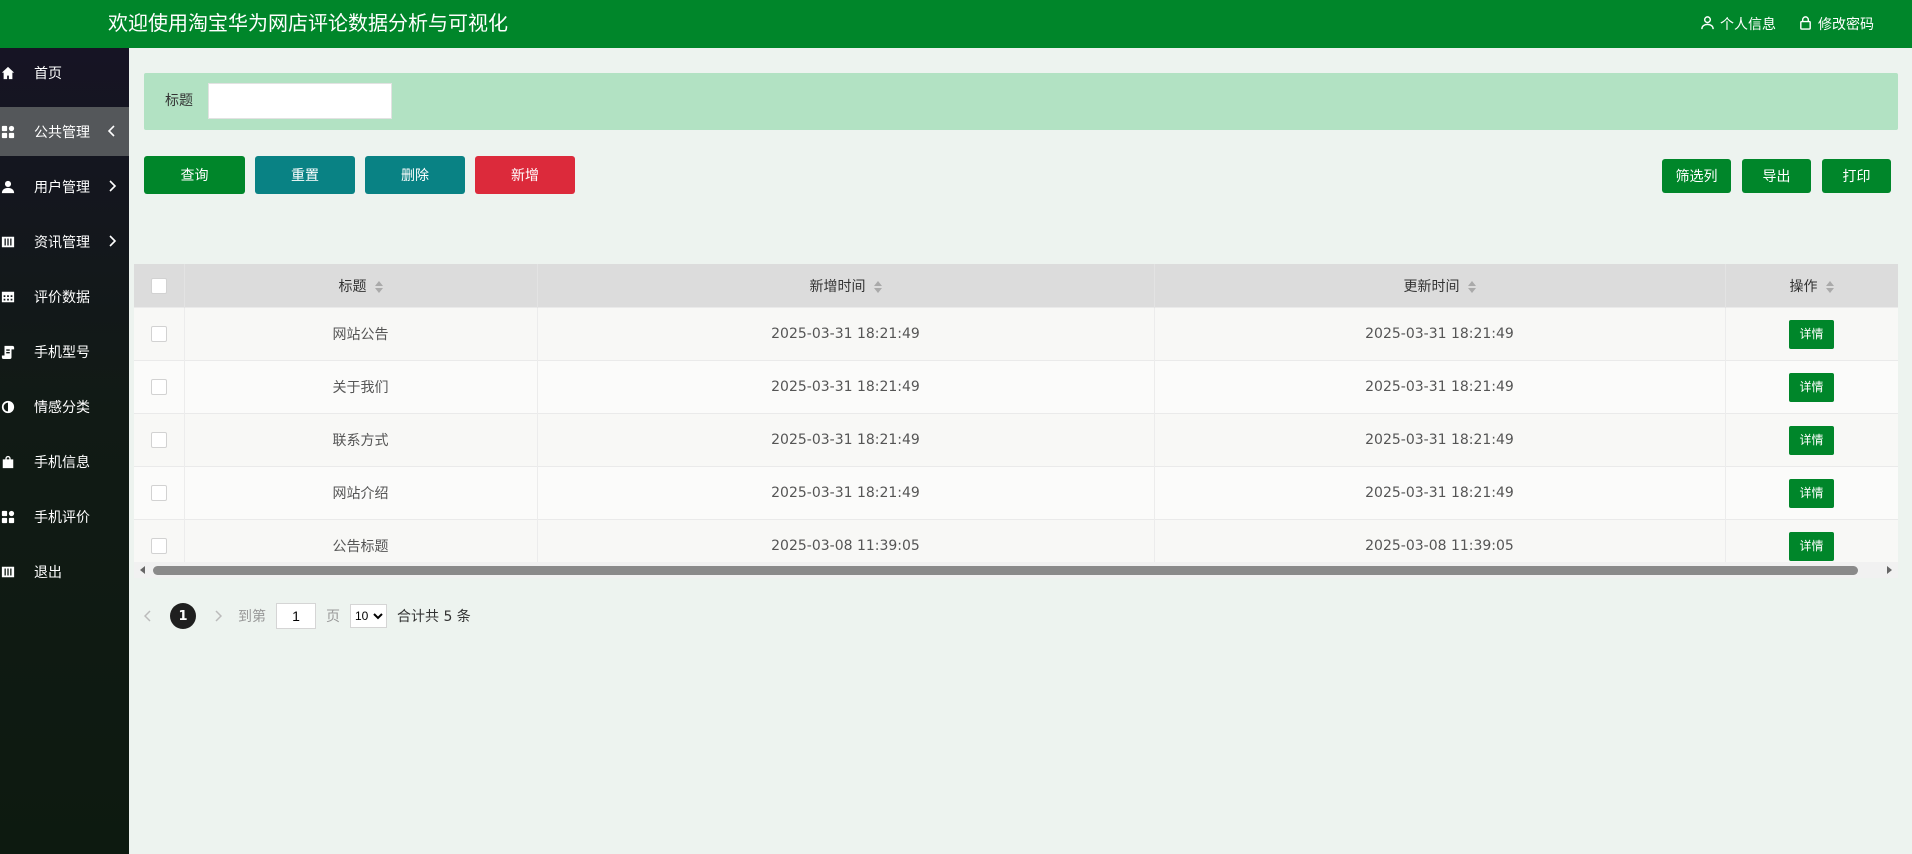 This screenshot has width=1912, height=854. Describe the element at coordinates (1856, 176) in the screenshot. I see `print-button: 打印` at that location.